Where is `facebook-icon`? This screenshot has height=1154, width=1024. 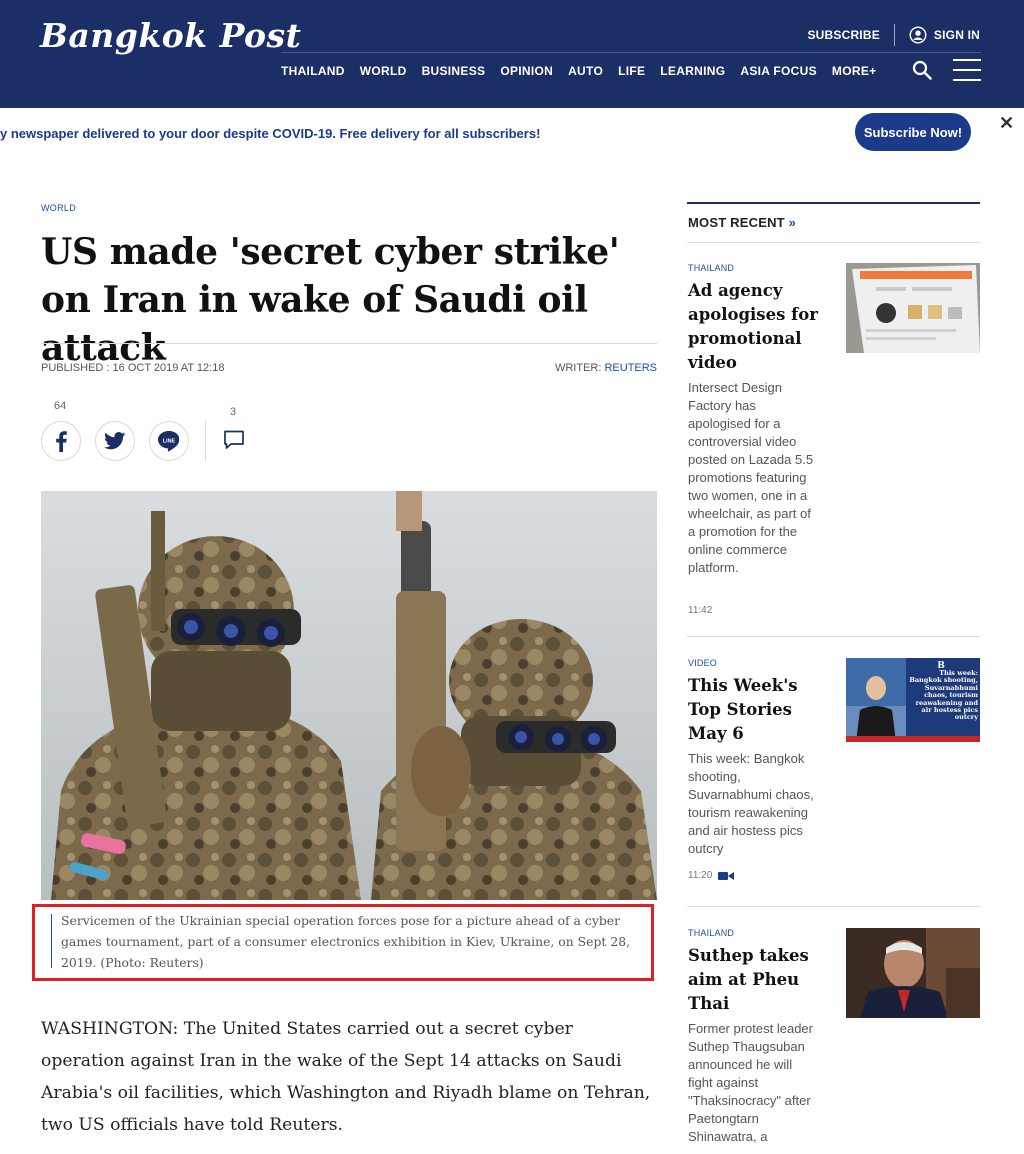 facebook-icon is located at coordinates (61, 441).